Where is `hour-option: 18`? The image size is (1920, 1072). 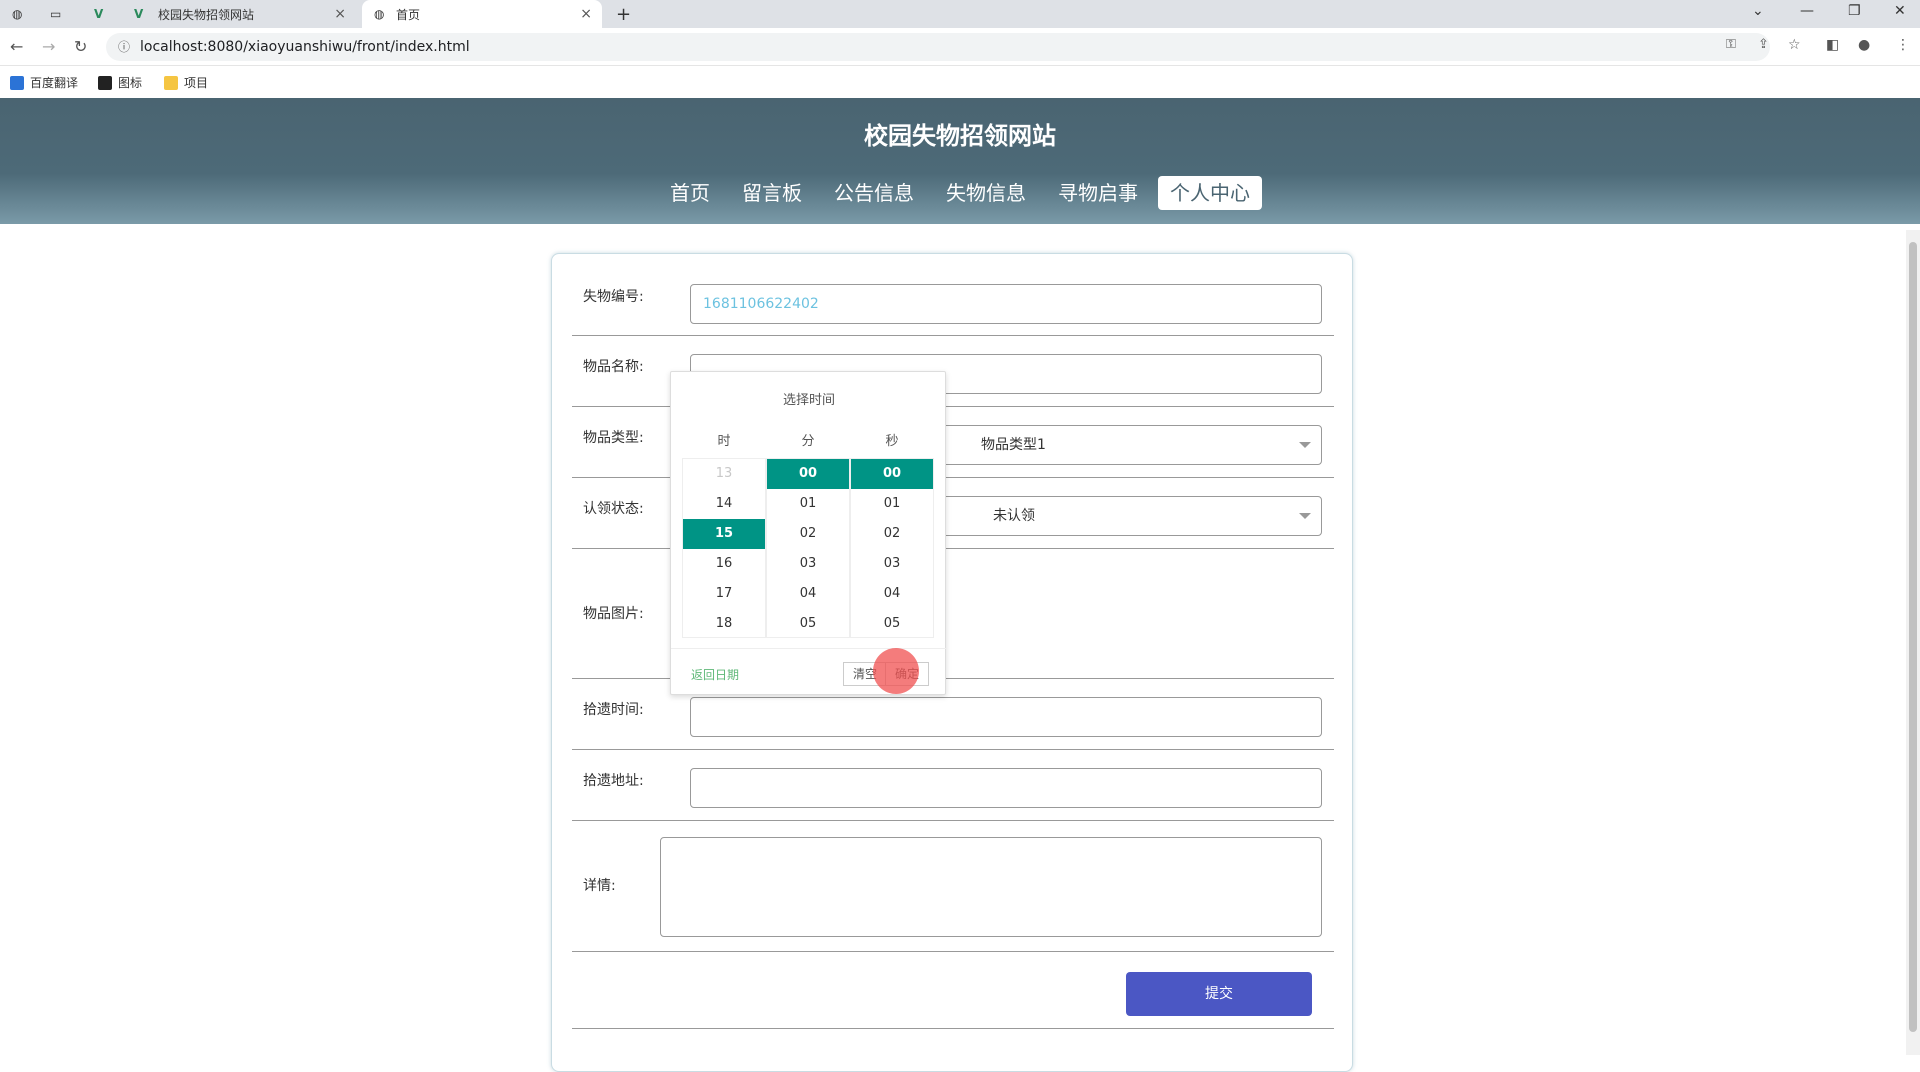 hour-option: 18 is located at coordinates (724, 623).